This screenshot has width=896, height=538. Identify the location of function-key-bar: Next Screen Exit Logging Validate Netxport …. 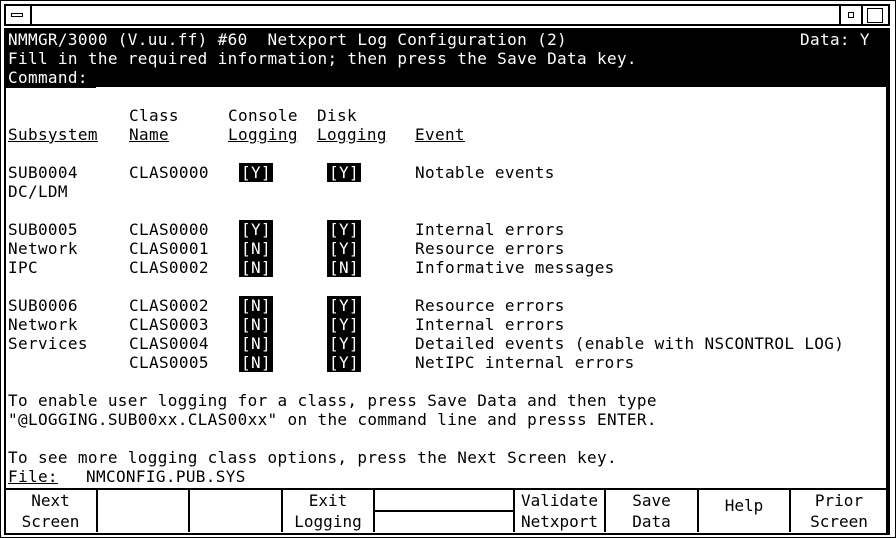
(446, 511).